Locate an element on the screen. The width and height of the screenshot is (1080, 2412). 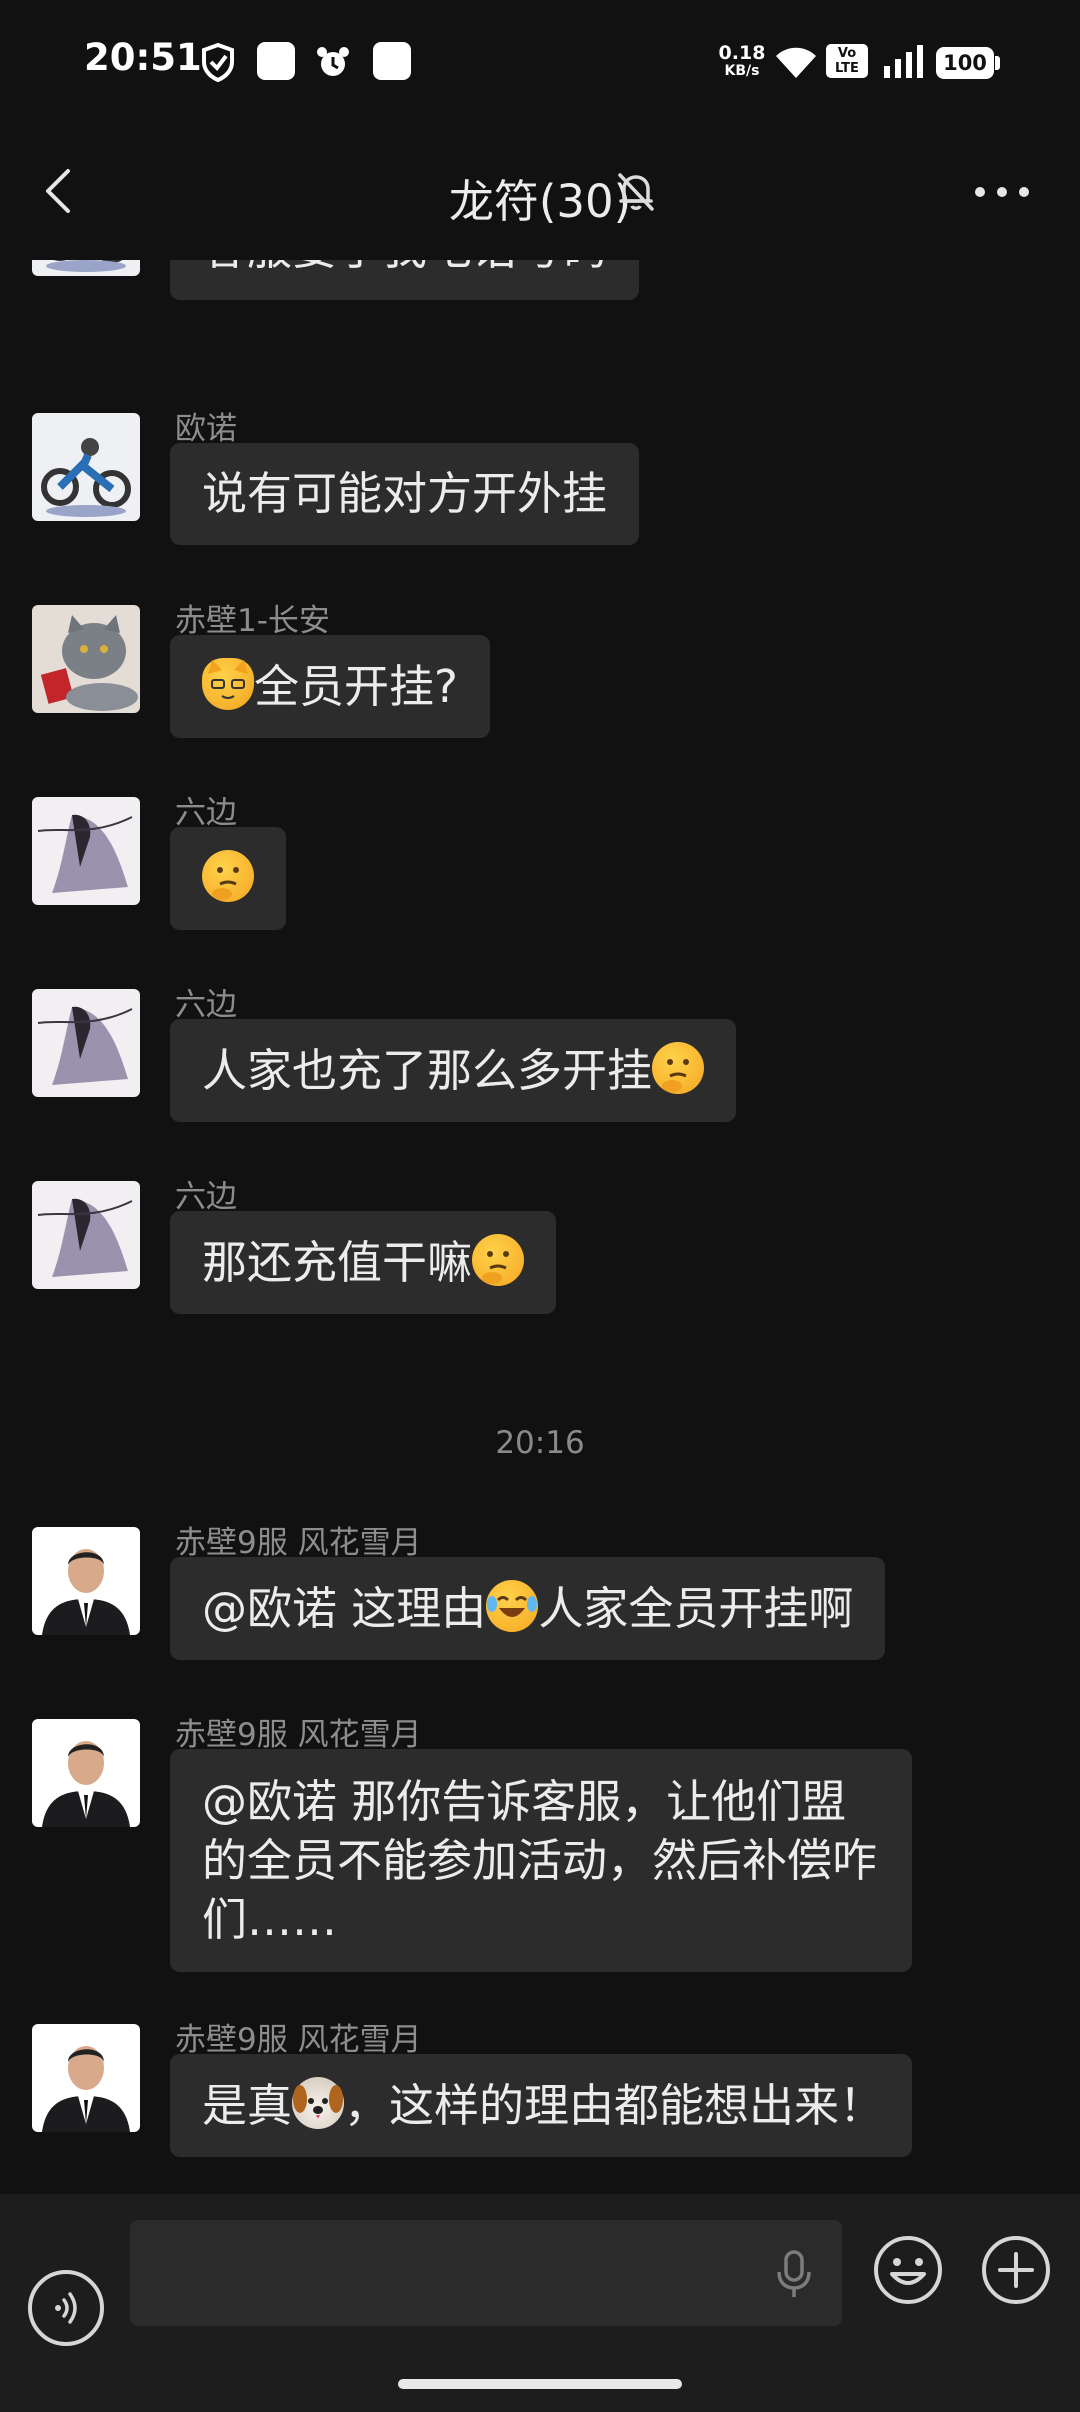
cat-avatar is located at coordinates (86, 659).